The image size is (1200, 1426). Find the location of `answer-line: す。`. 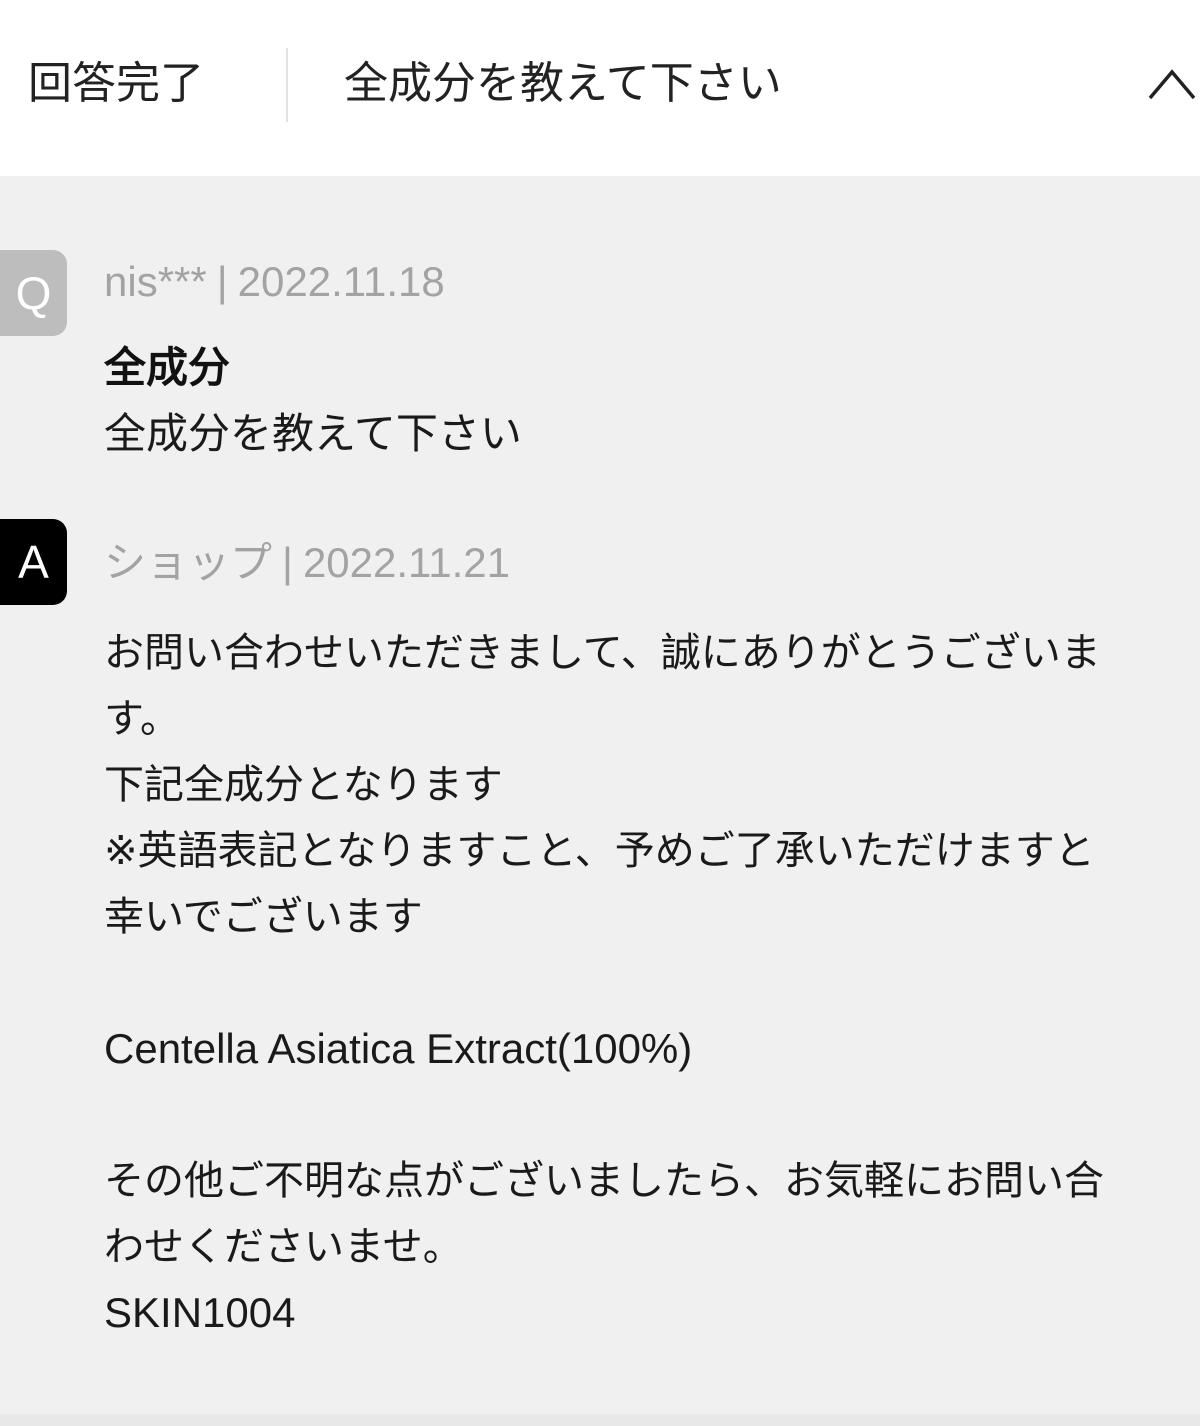

answer-line: す。 is located at coordinates (142, 719).